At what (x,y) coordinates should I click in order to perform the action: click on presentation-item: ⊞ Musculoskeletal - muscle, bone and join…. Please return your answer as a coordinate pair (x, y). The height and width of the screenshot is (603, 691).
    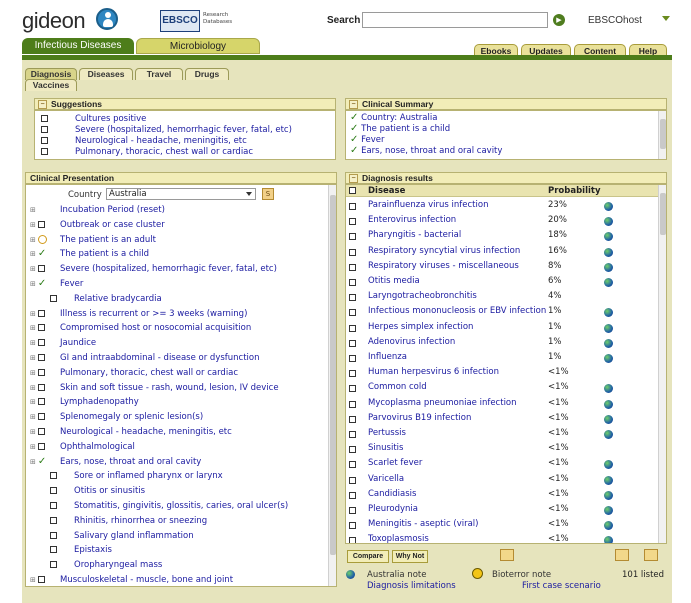
    Looking at the image, I should click on (131, 579).